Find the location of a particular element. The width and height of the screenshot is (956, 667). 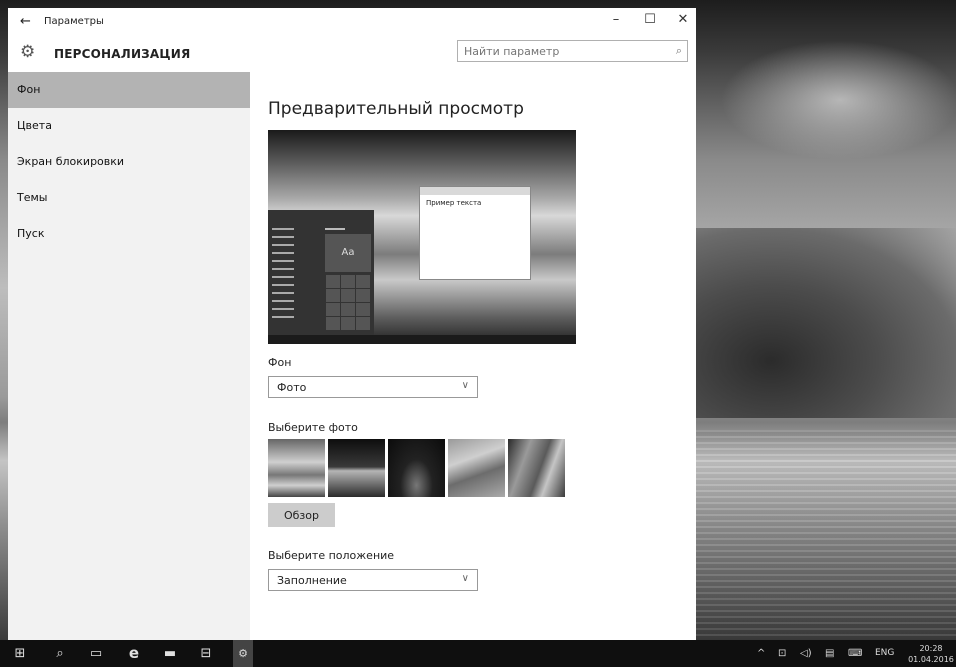

system-clock: 20:28 01.04.2016 is located at coordinates (931, 654).